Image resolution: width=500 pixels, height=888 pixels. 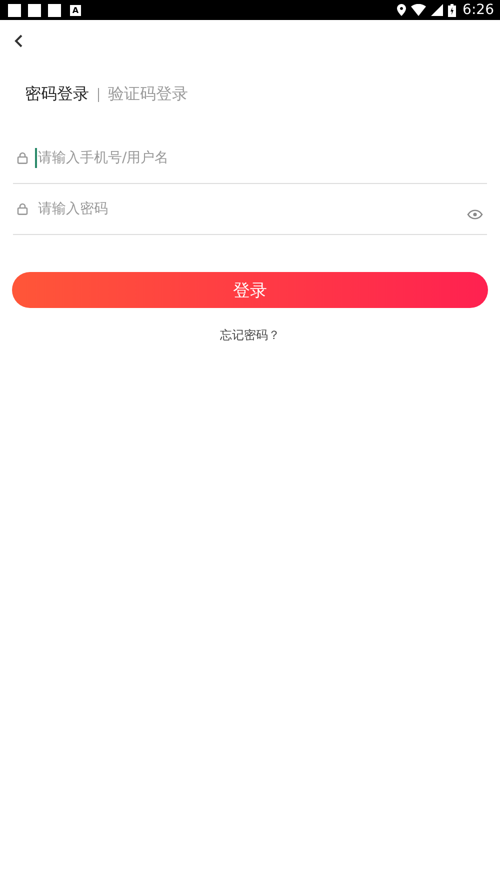 I want to click on back-button, so click(x=18, y=41).